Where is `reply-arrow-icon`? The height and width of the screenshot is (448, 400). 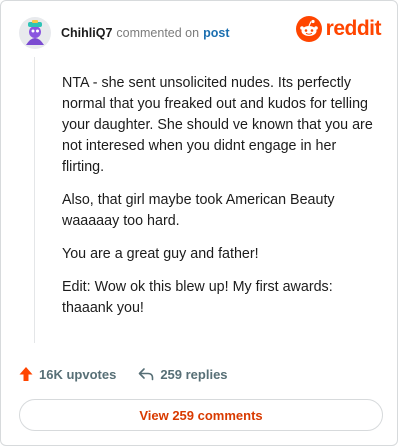
reply-arrow-icon is located at coordinates (146, 374).